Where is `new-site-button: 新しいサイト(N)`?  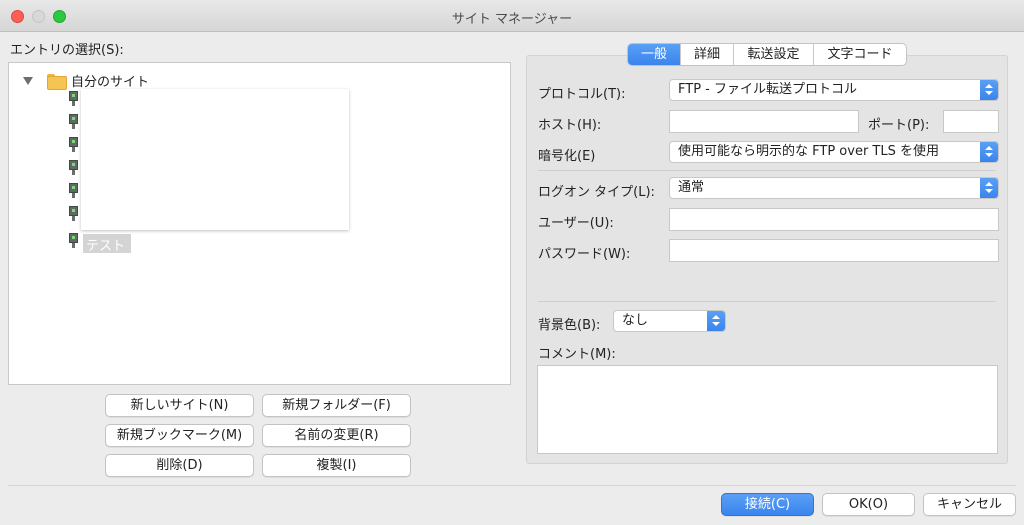 new-site-button: 新しいサイト(N) is located at coordinates (179, 405).